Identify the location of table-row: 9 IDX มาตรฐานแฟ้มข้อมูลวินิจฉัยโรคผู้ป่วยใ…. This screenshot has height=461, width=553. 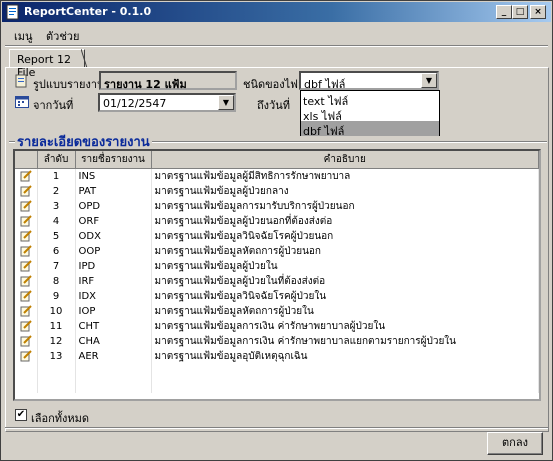
(277, 296).